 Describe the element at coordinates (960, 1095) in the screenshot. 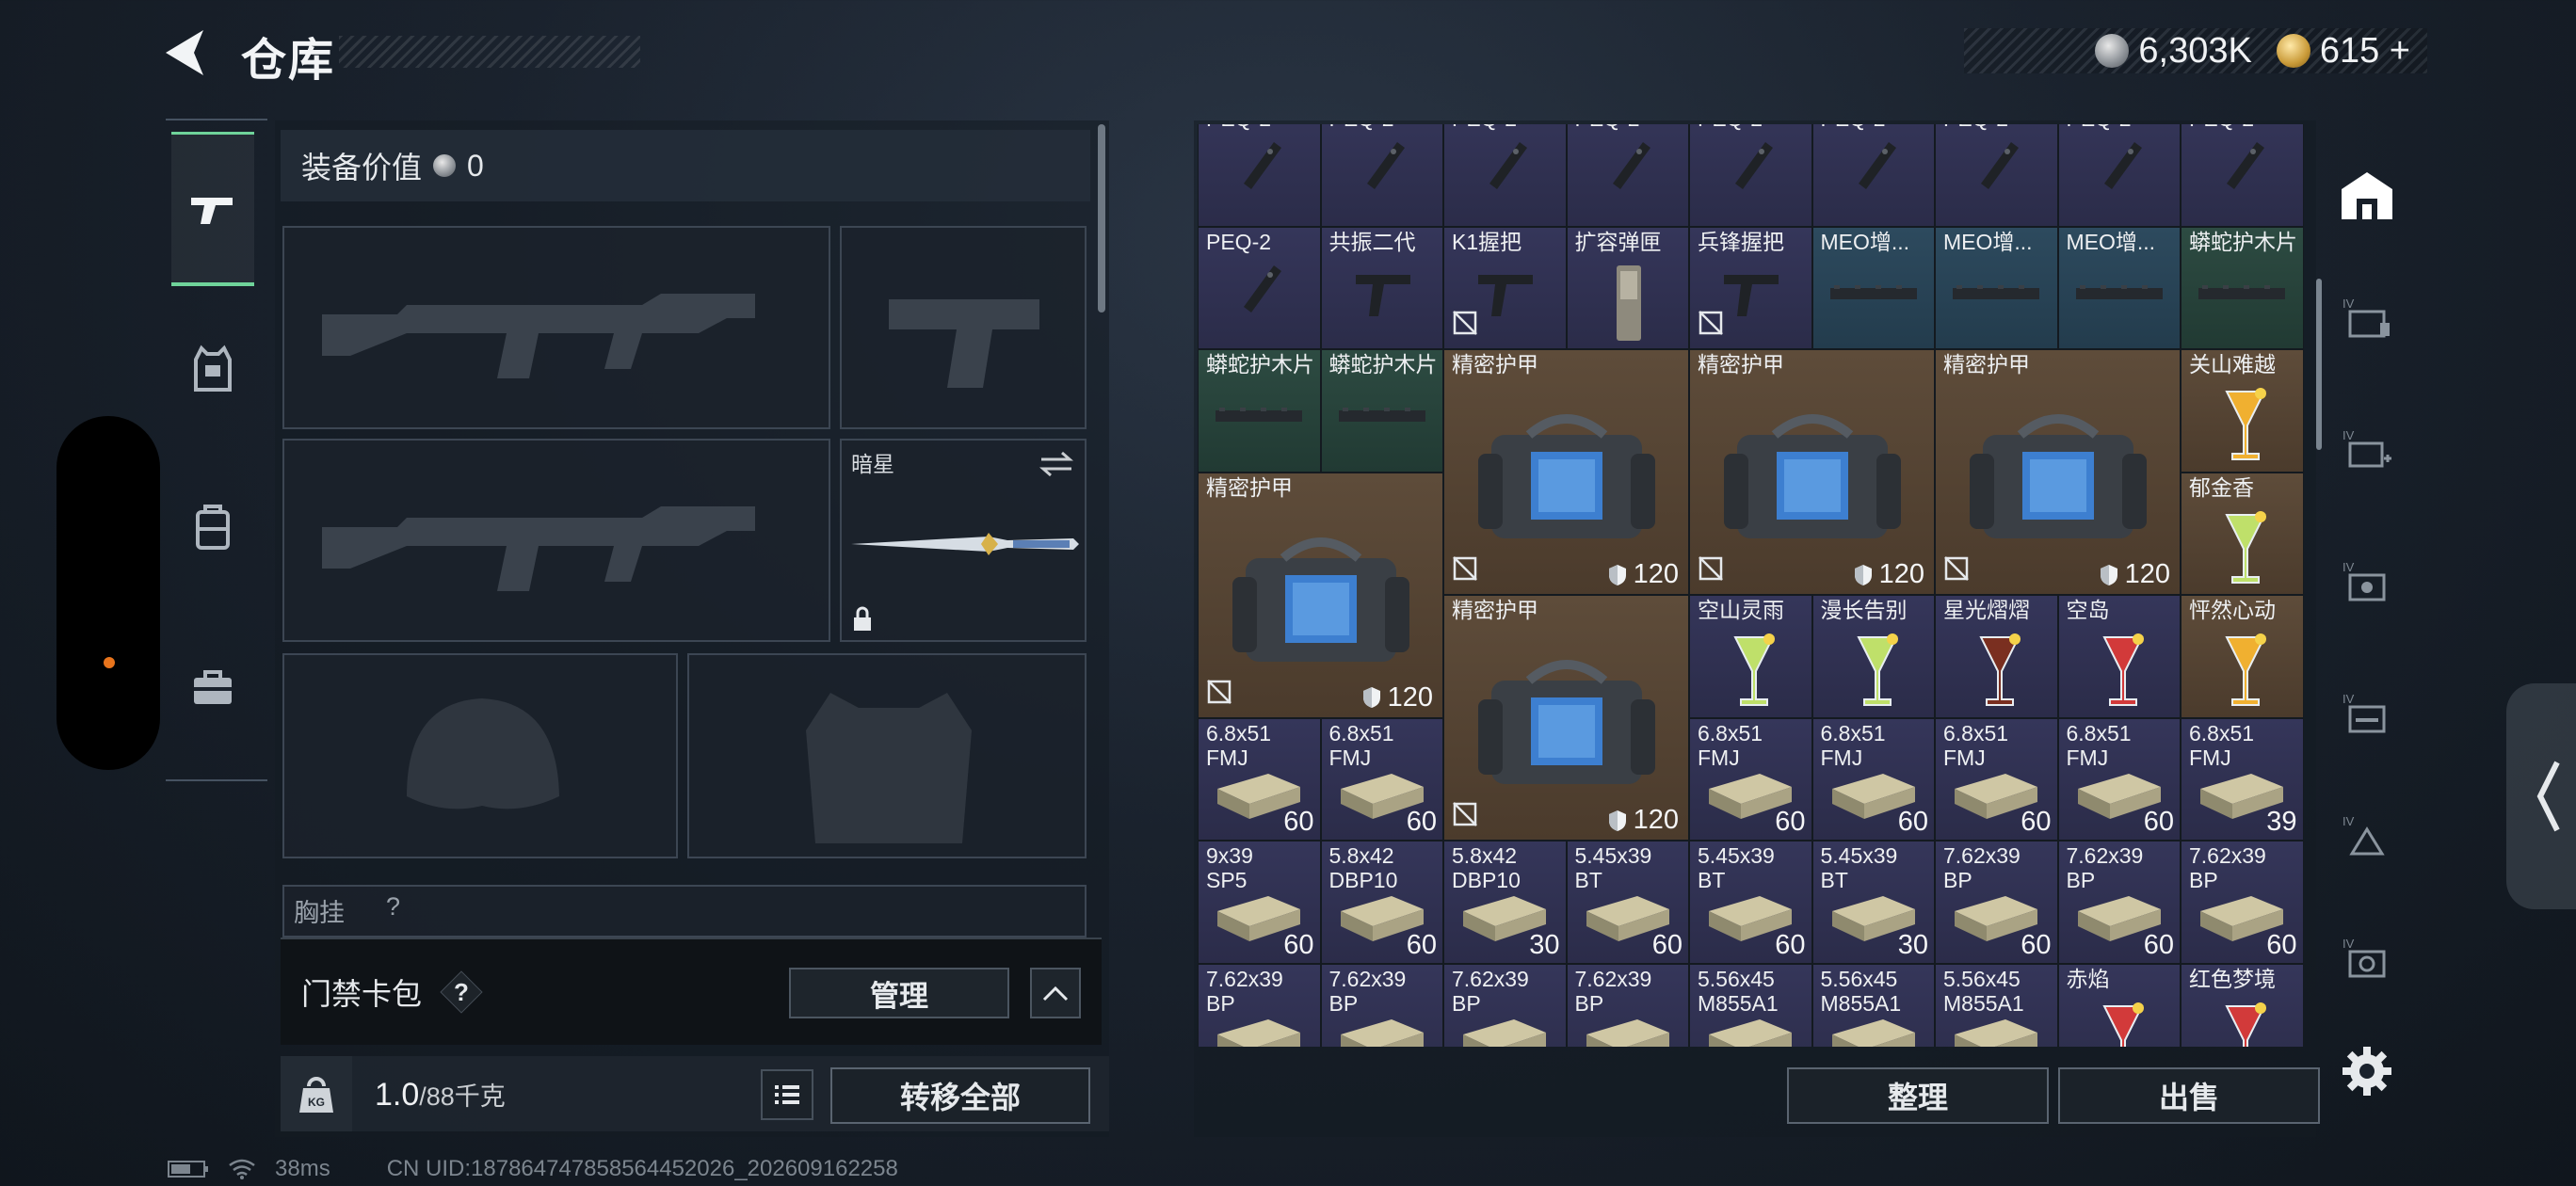

I see `transfer-all-button: 转移全部` at that location.